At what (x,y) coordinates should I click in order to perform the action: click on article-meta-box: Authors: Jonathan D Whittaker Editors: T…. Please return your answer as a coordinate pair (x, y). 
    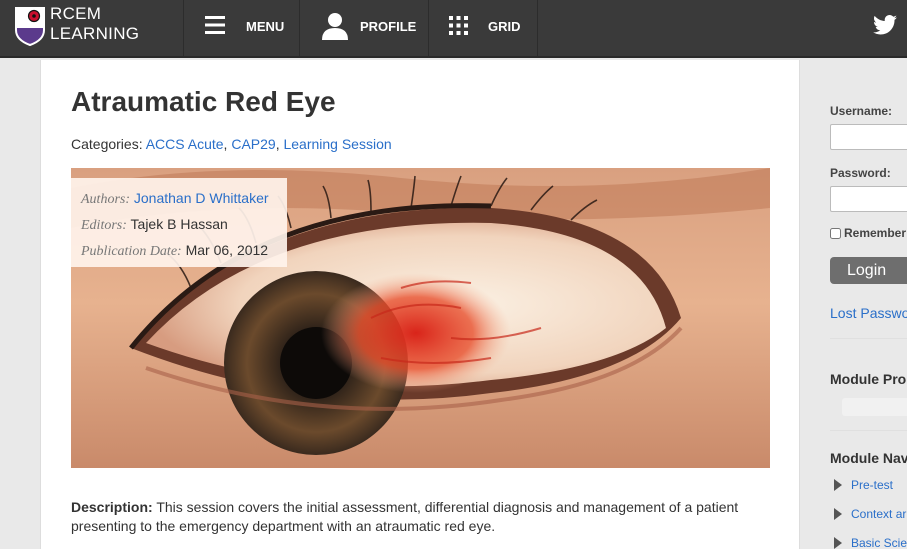
    Looking at the image, I should click on (179, 222).